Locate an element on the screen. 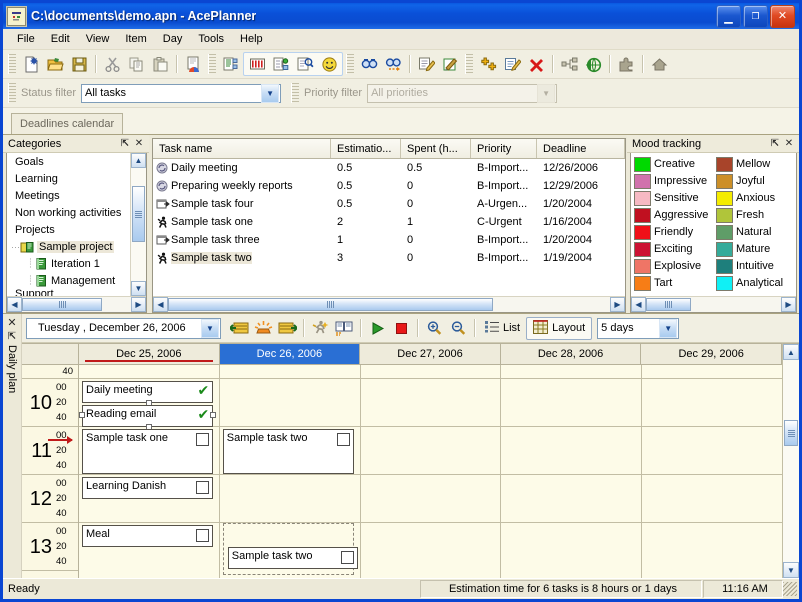 This screenshot has height=602, width=802. scroll-down-button: ▼ is located at coordinates (138, 288).